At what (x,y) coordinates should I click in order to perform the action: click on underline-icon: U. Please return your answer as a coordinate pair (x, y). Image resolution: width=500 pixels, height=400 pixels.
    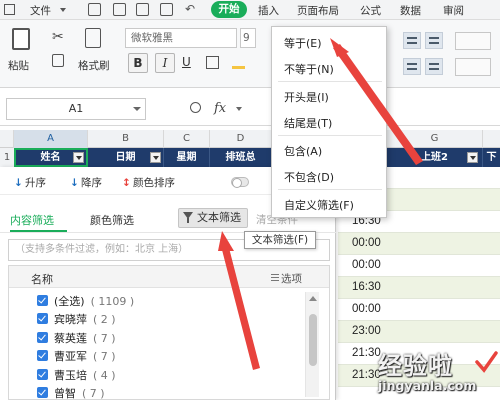
    Looking at the image, I should click on (186, 62).